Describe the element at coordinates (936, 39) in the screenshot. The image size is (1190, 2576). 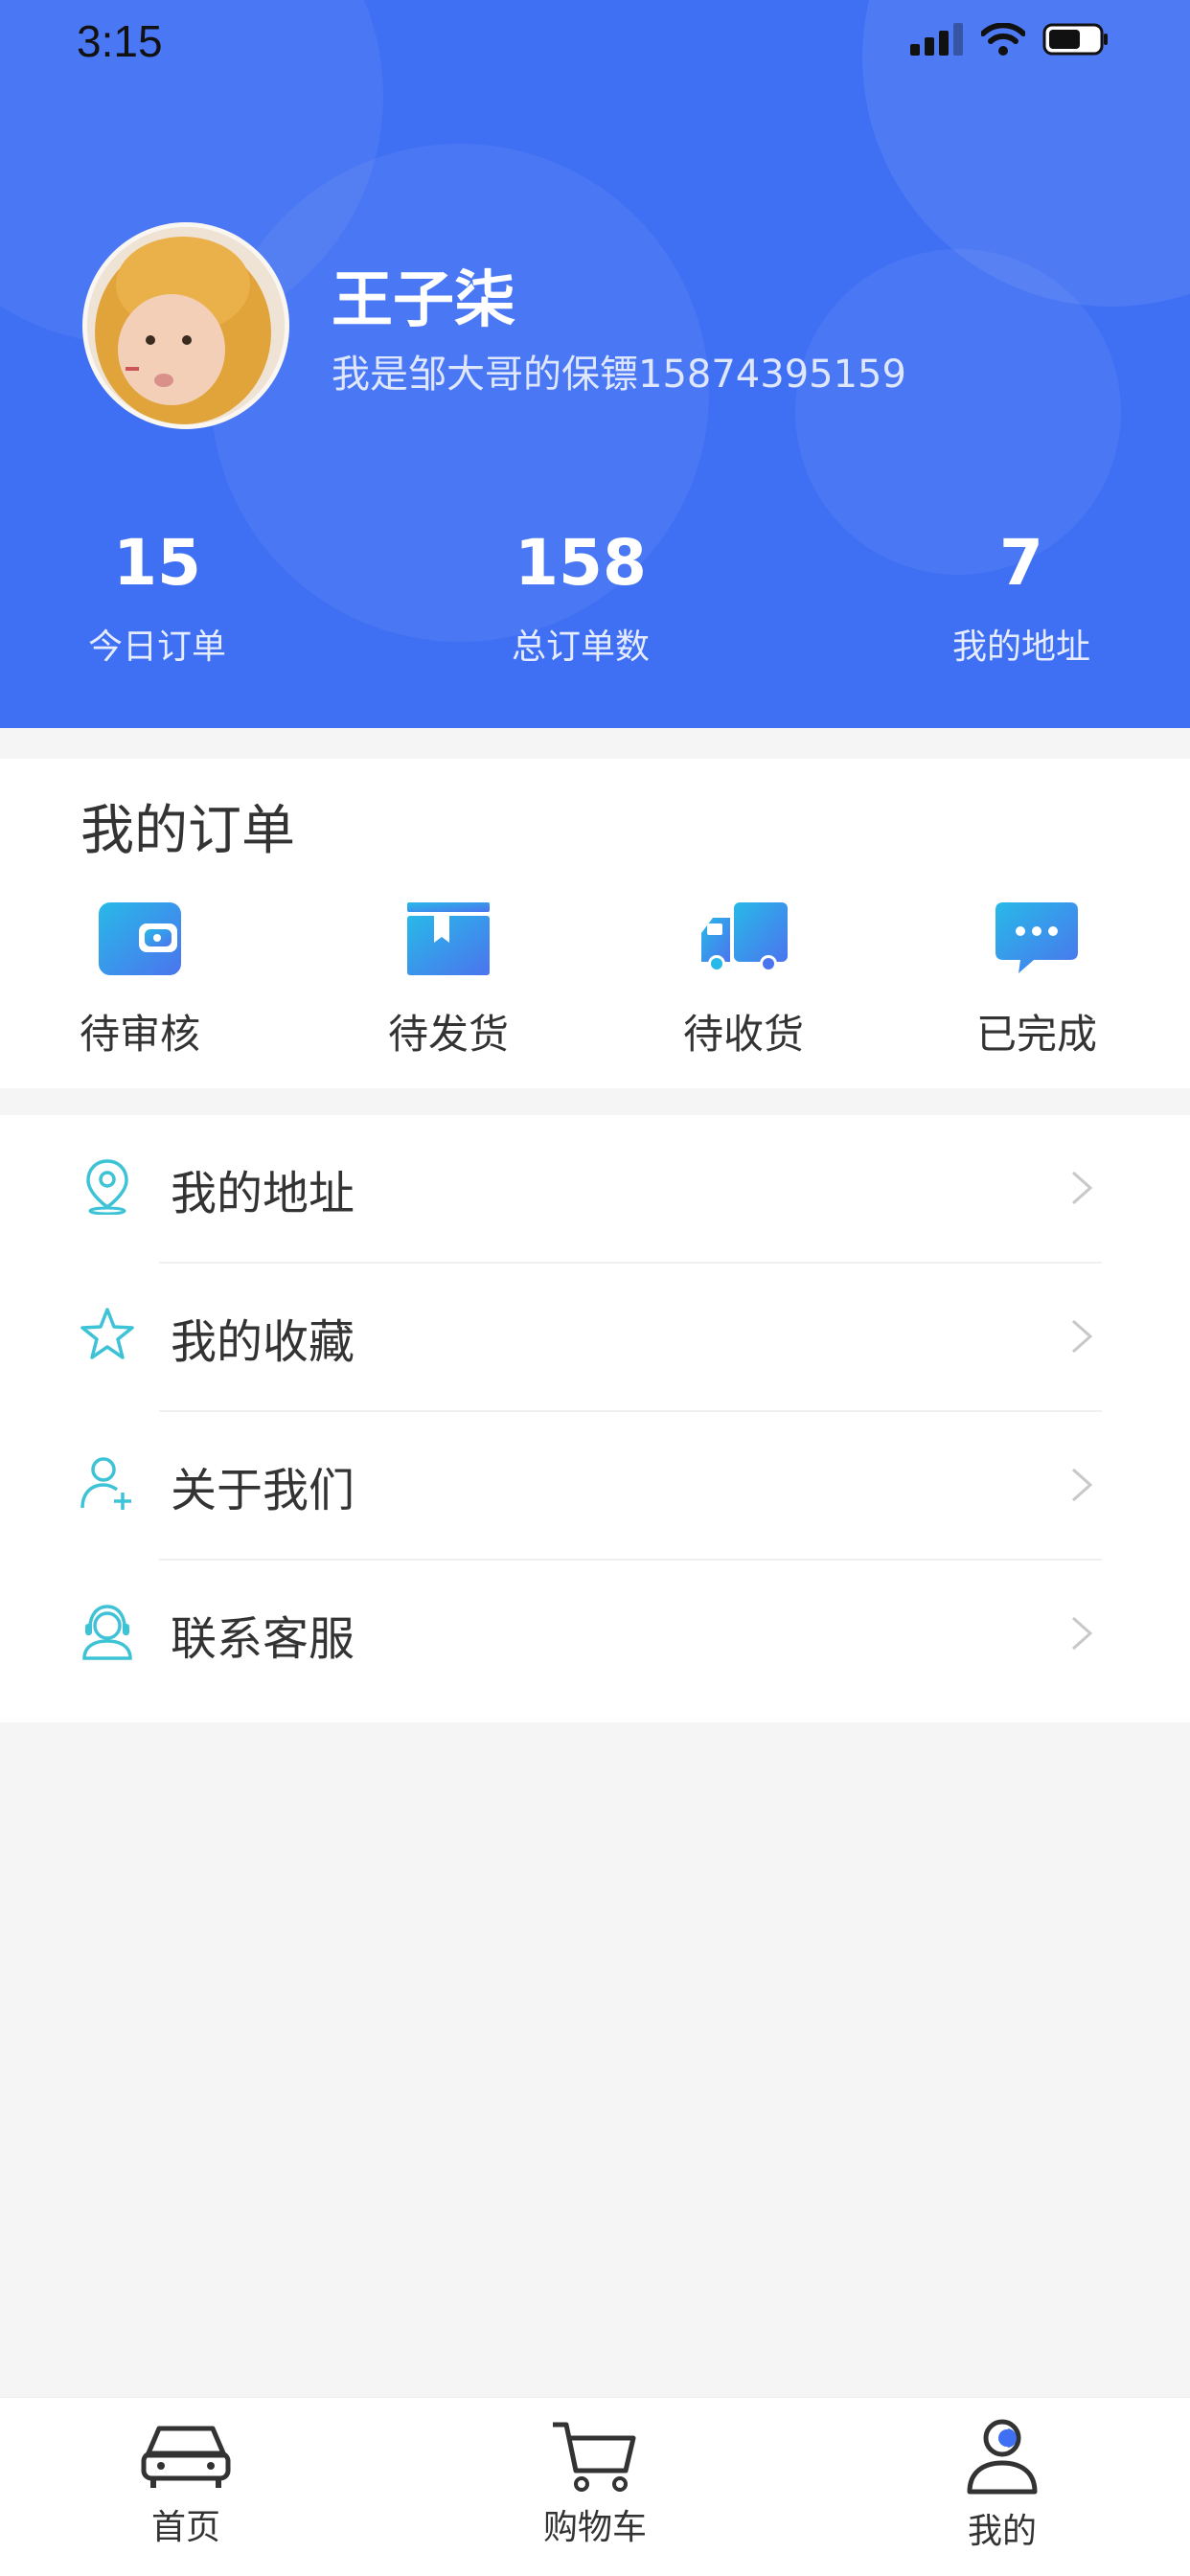
I see `signal-icon` at that location.